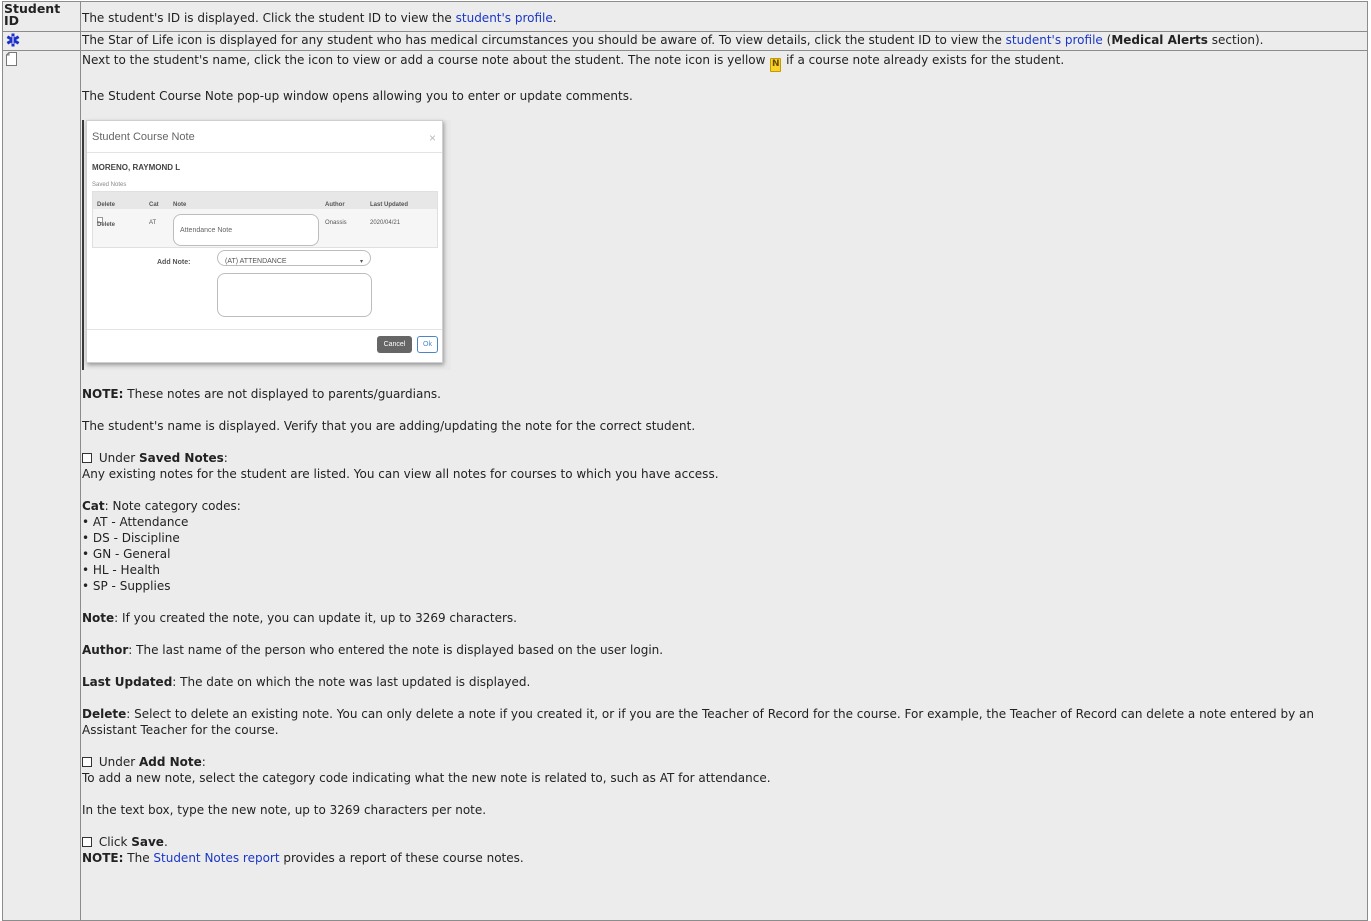  Describe the element at coordinates (11, 59) in the screenshot. I see `note-icon` at that location.